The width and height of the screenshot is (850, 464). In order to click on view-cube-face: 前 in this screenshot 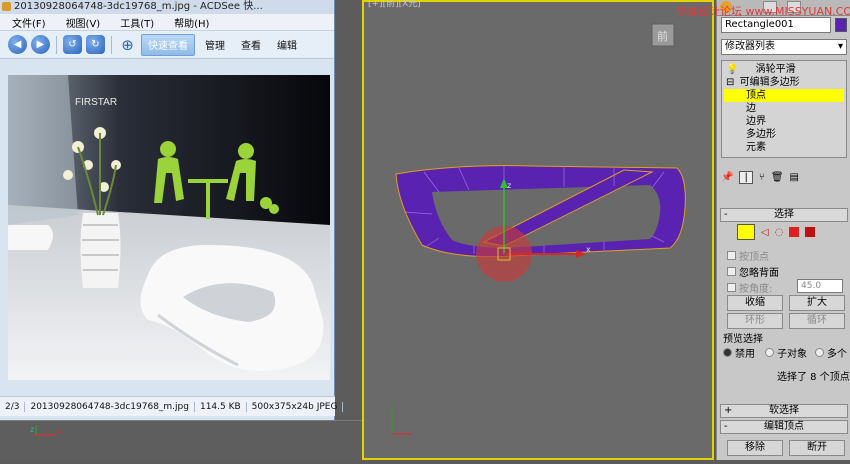, I will do `click(662, 36)`.